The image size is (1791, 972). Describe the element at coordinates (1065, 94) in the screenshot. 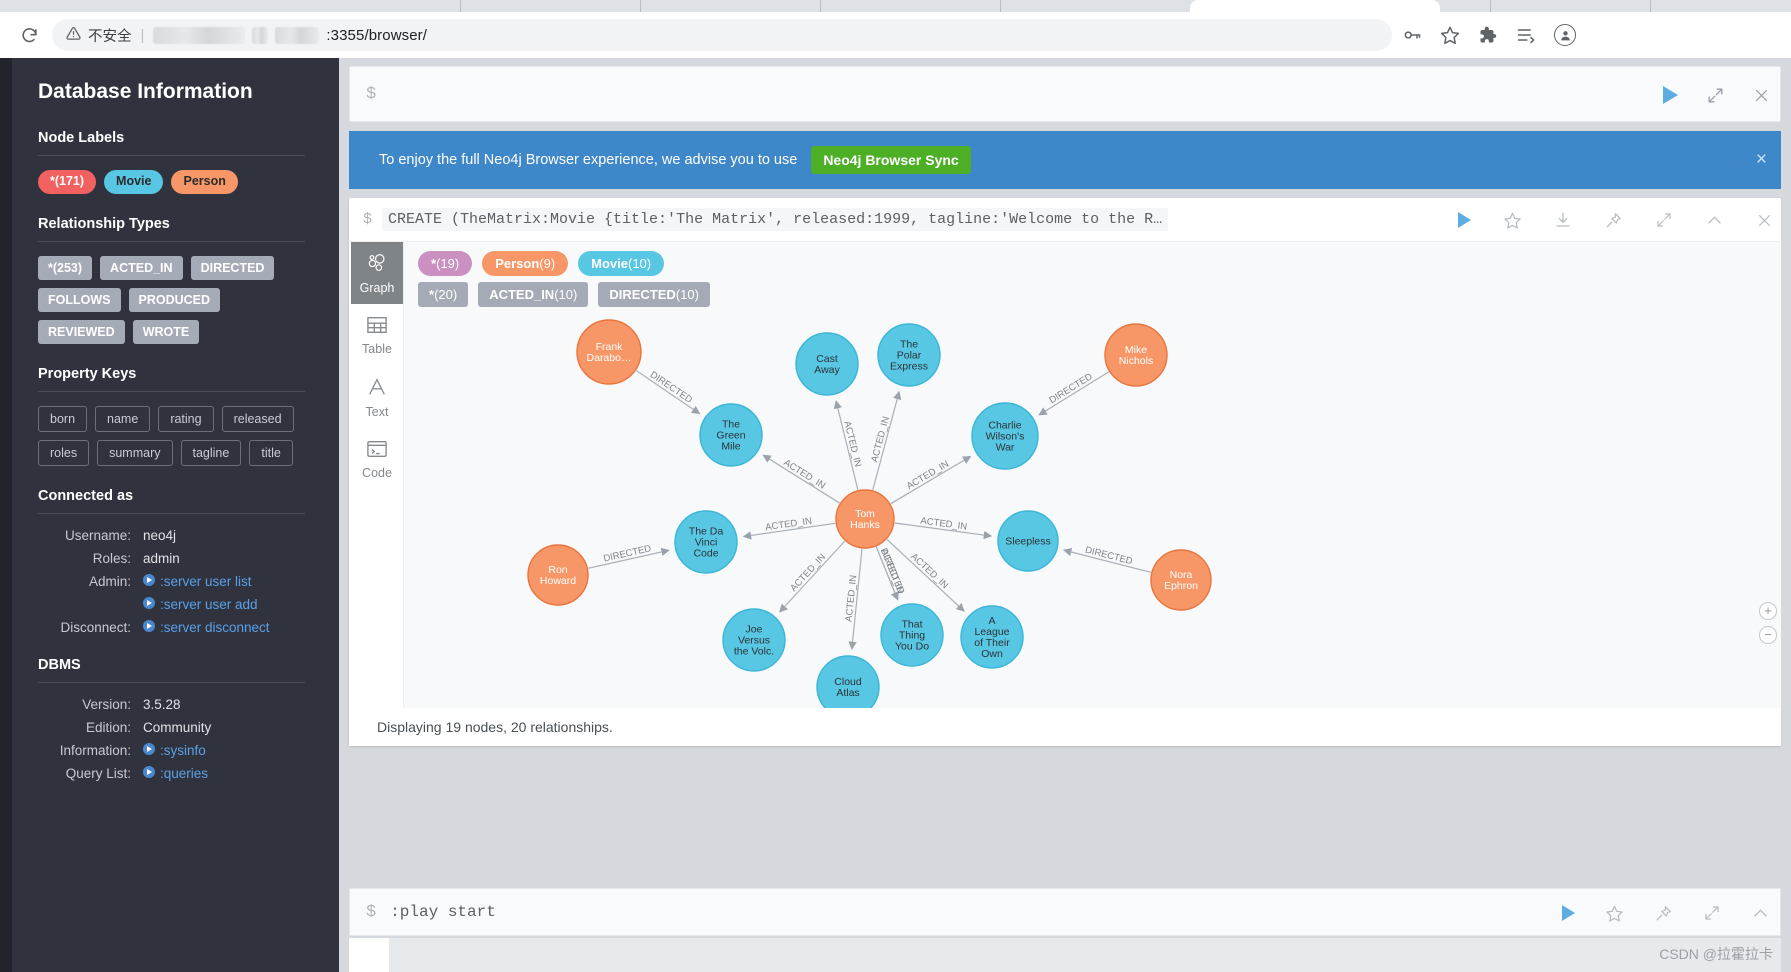

I see `cypher-editor: $` at that location.